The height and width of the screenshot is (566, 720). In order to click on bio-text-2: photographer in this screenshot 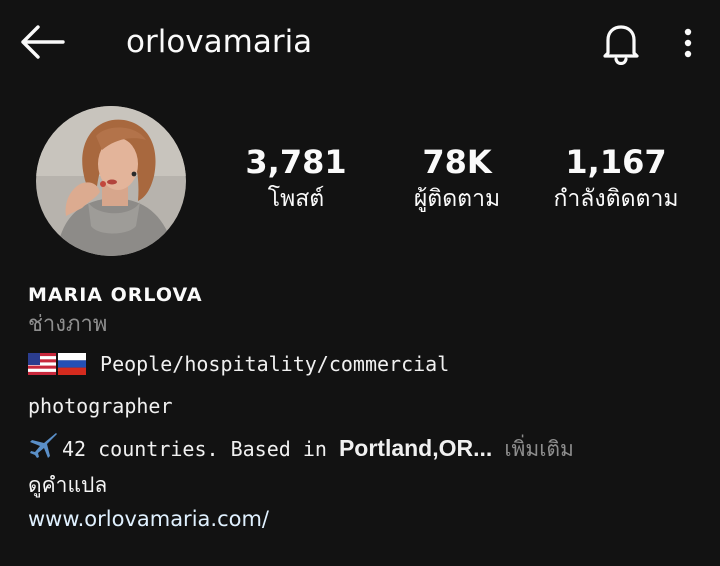, I will do `click(100, 406)`.